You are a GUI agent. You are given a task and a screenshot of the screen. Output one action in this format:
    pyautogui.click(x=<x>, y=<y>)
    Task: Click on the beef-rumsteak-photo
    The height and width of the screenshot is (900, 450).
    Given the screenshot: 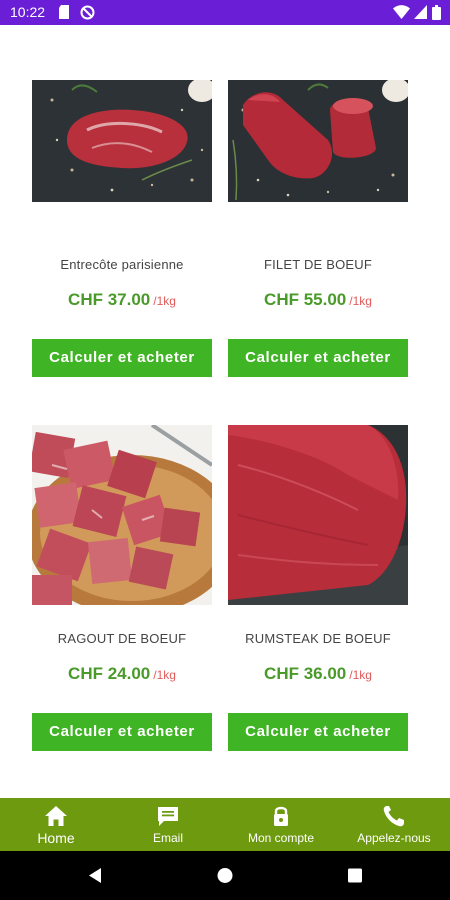 What is the action you would take?
    pyautogui.click(x=318, y=515)
    